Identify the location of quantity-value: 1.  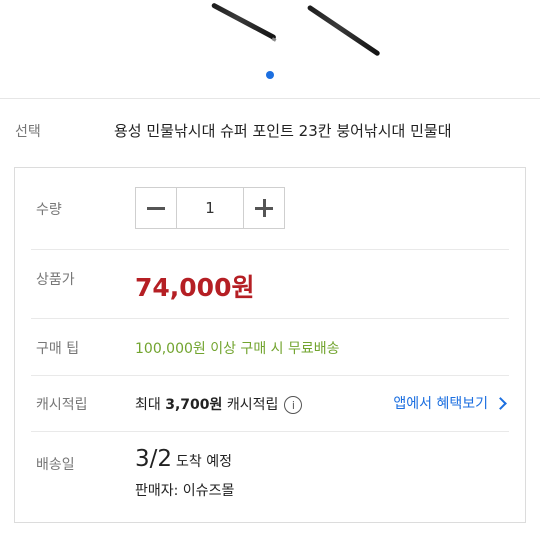
(210, 208).